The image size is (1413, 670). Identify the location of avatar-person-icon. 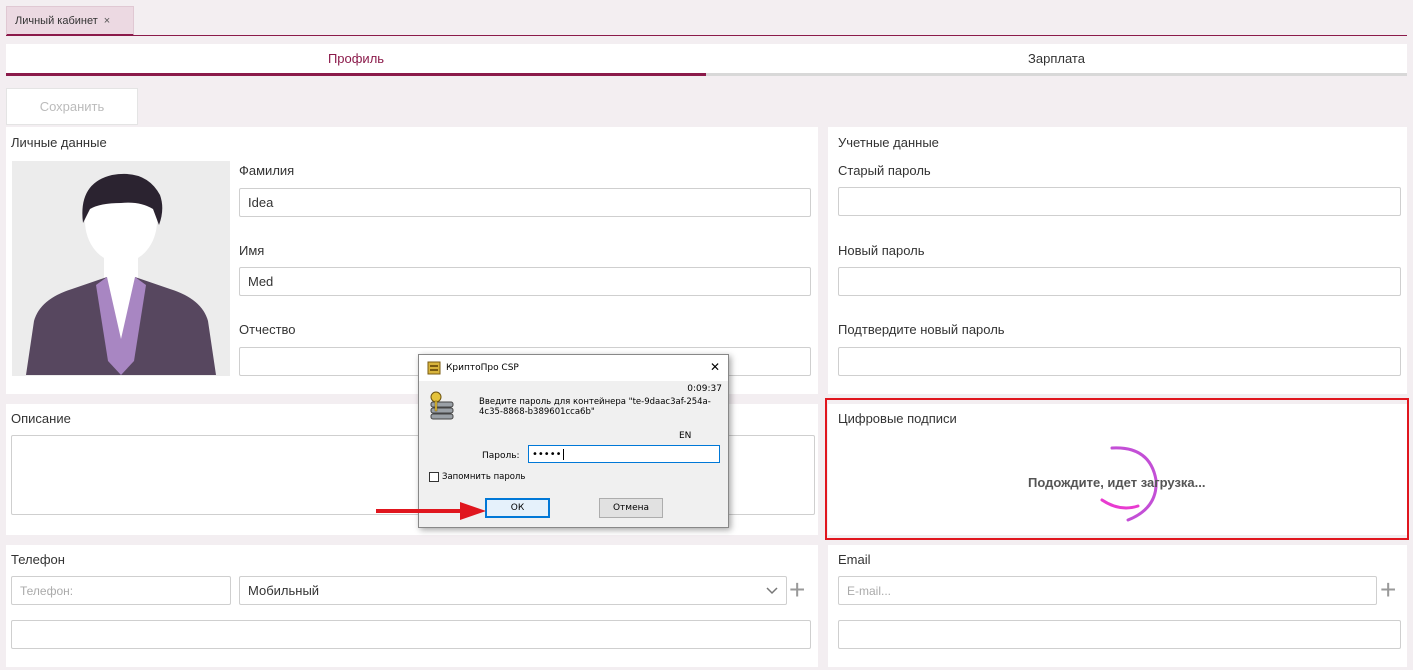
(121, 274).